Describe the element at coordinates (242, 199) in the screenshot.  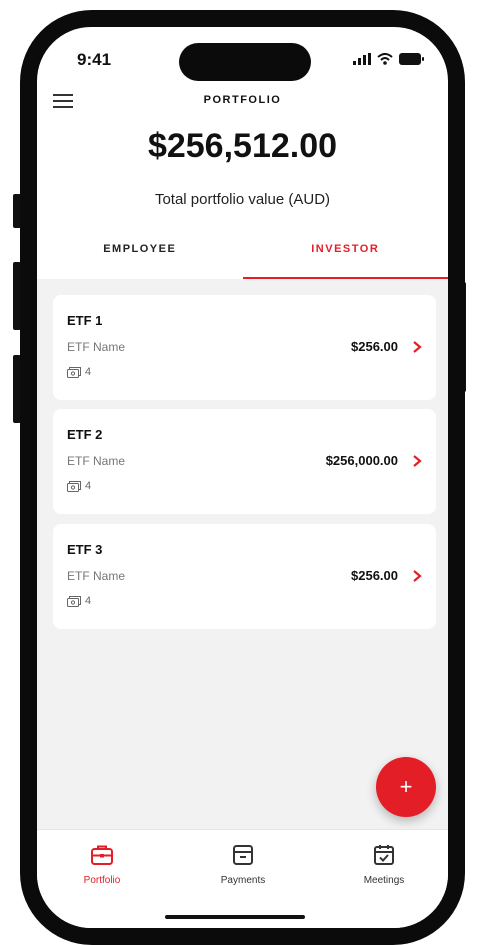
I see `total-portfolio-label: Total portfolio value (AUD)` at that location.